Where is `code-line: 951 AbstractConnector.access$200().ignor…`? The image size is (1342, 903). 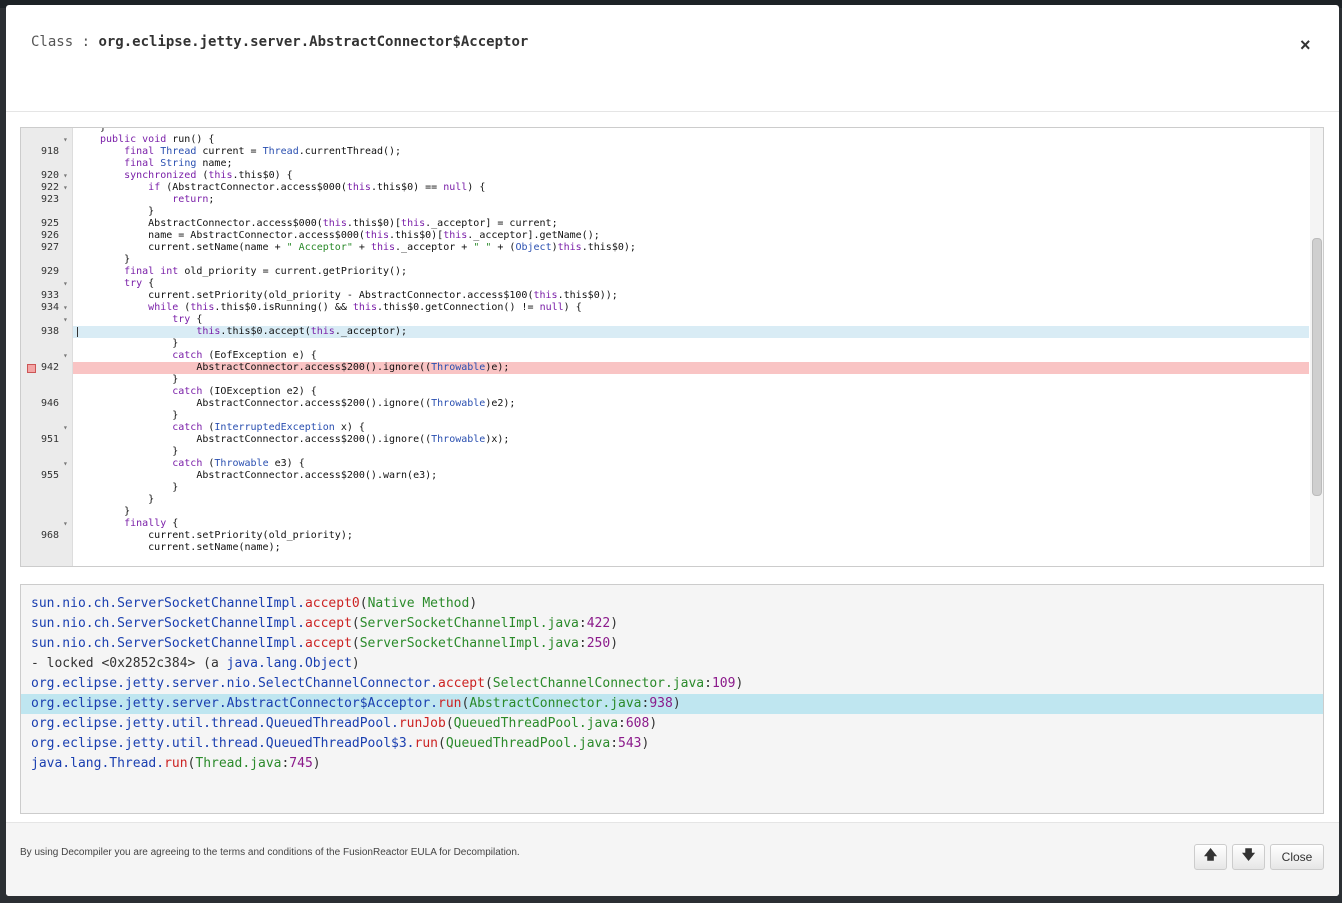
code-line: 951 AbstractConnector.access$200().ignor… is located at coordinates (665, 440).